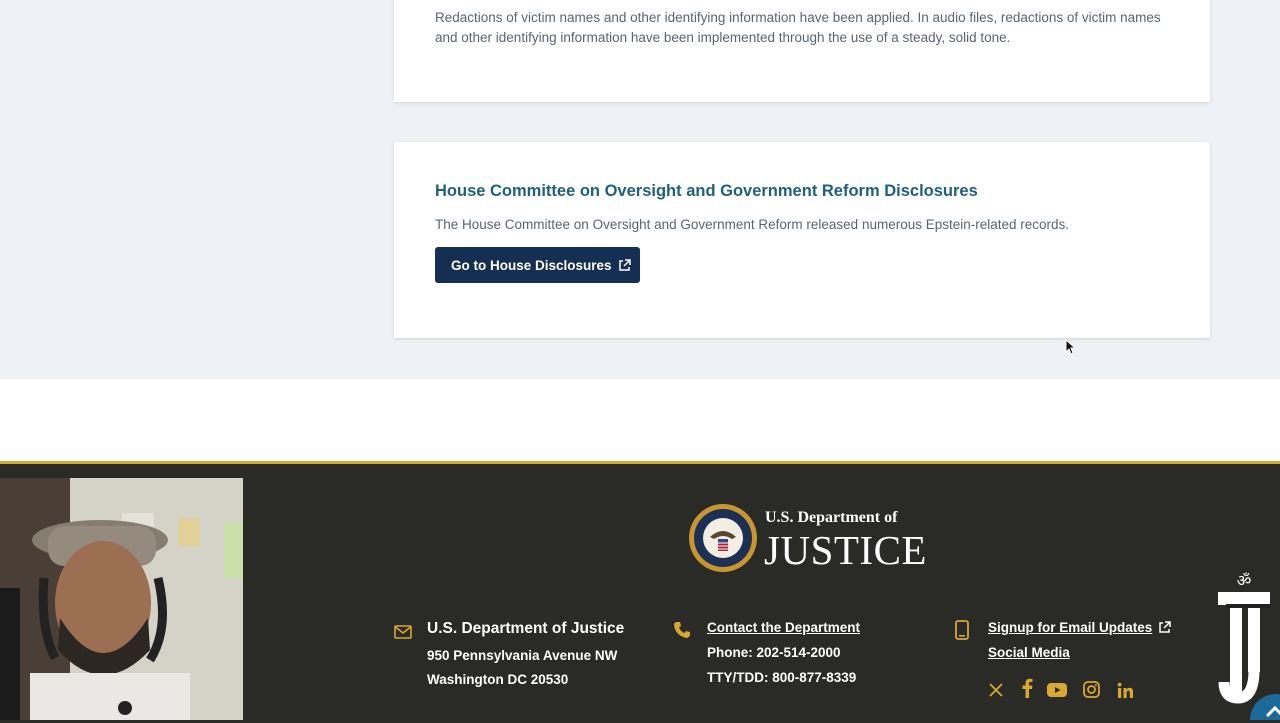  Describe the element at coordinates (723, 538) in the screenshot. I see `doj-seal-icon` at that location.